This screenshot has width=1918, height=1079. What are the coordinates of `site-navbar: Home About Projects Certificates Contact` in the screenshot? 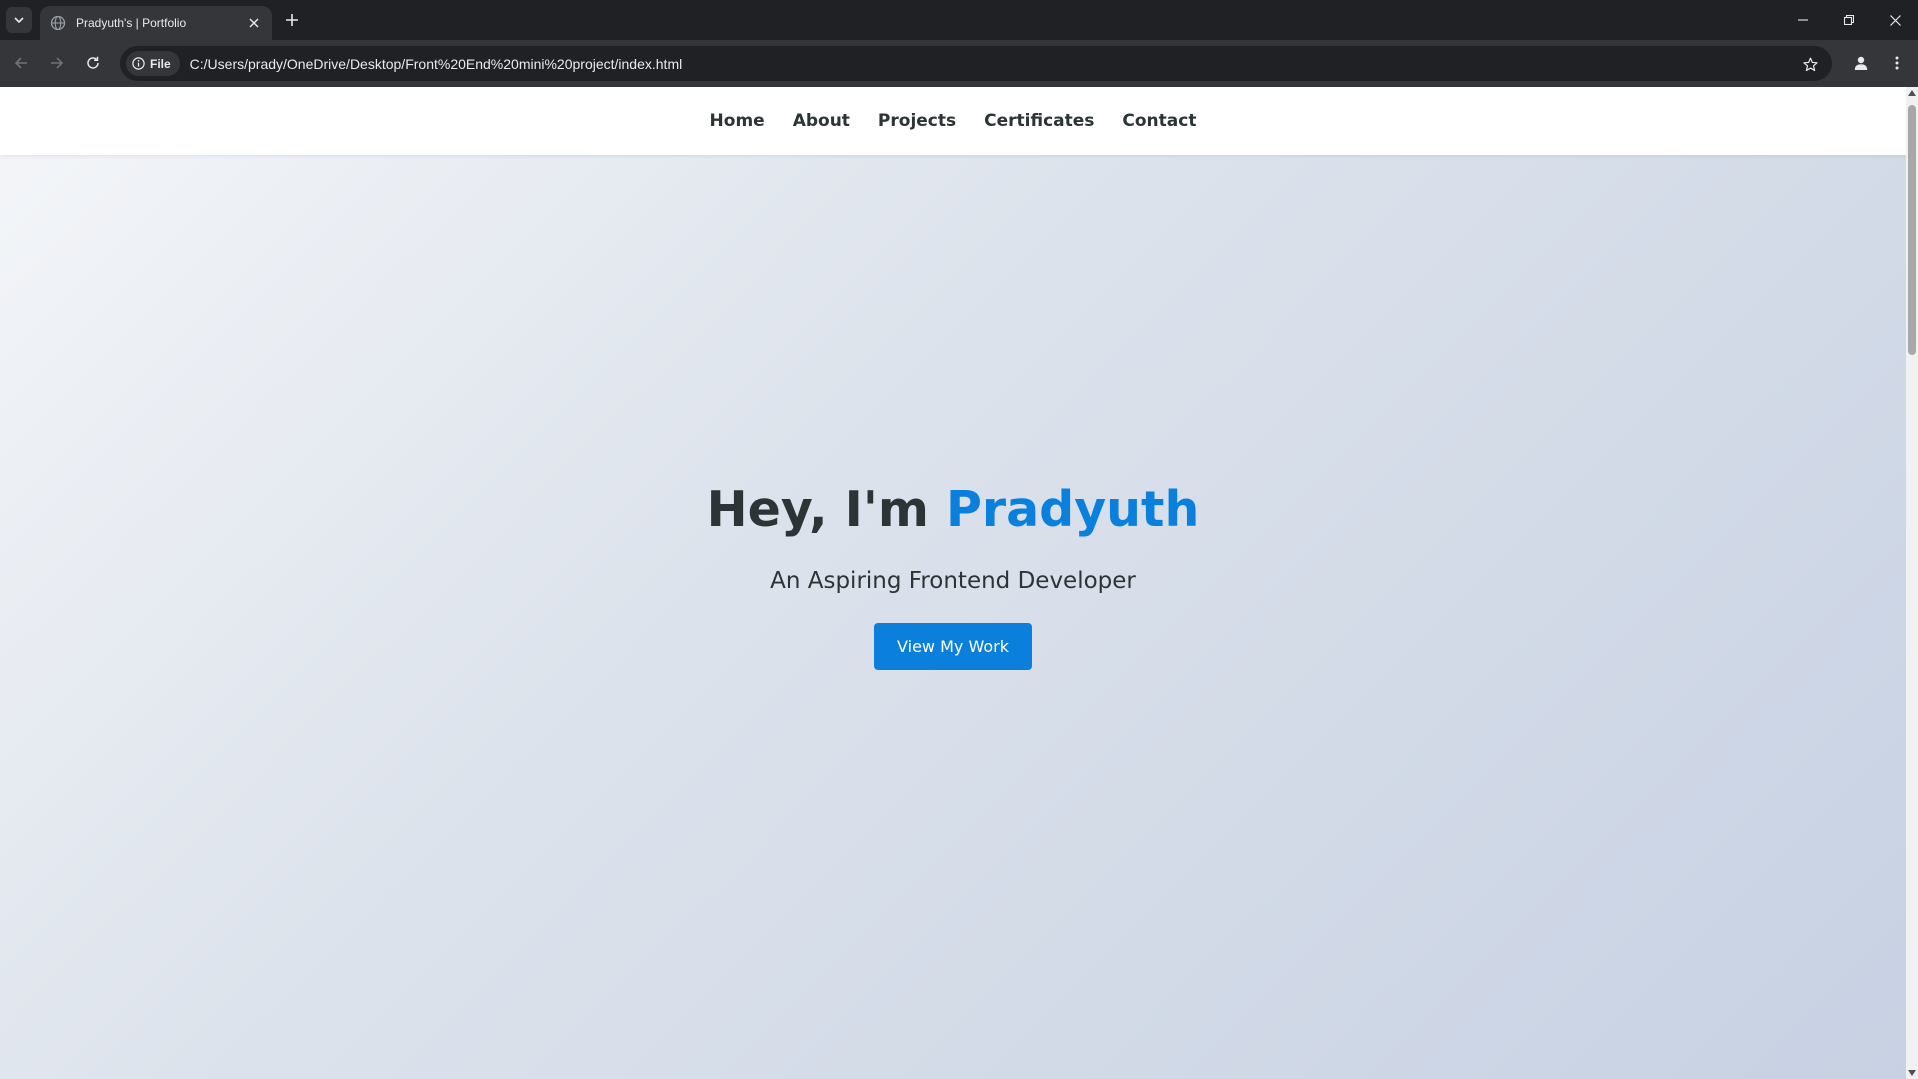 It's located at (953, 121).